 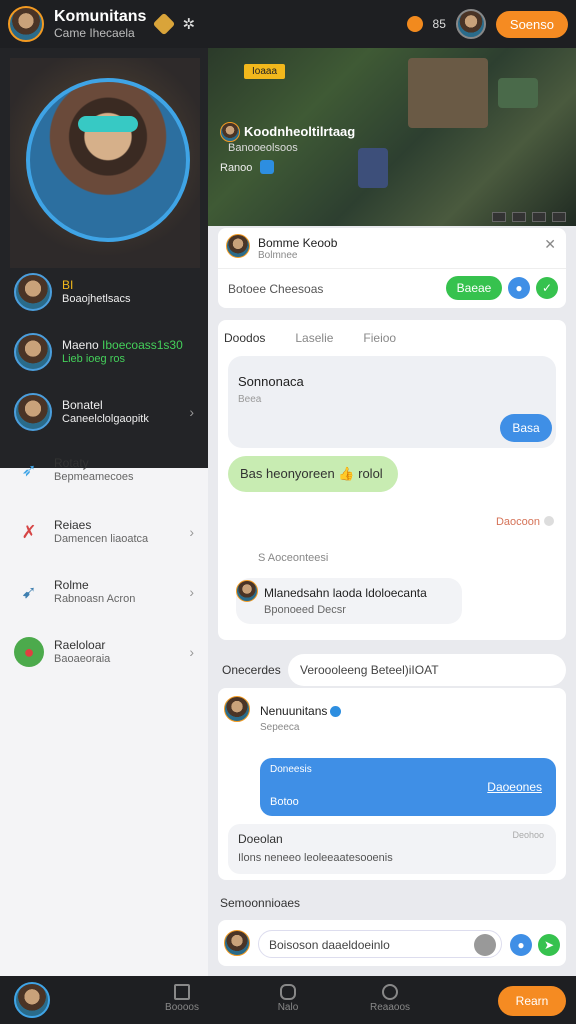 I want to click on nav-cta-button: Rearn, so click(x=532, y=1001).